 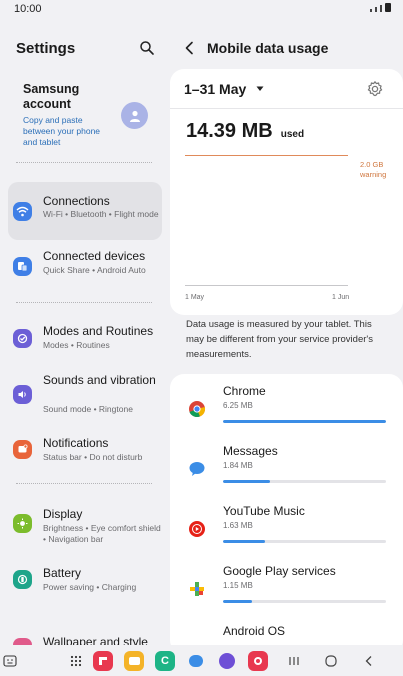 I want to click on navigation-bar: C, so click(x=201, y=660).